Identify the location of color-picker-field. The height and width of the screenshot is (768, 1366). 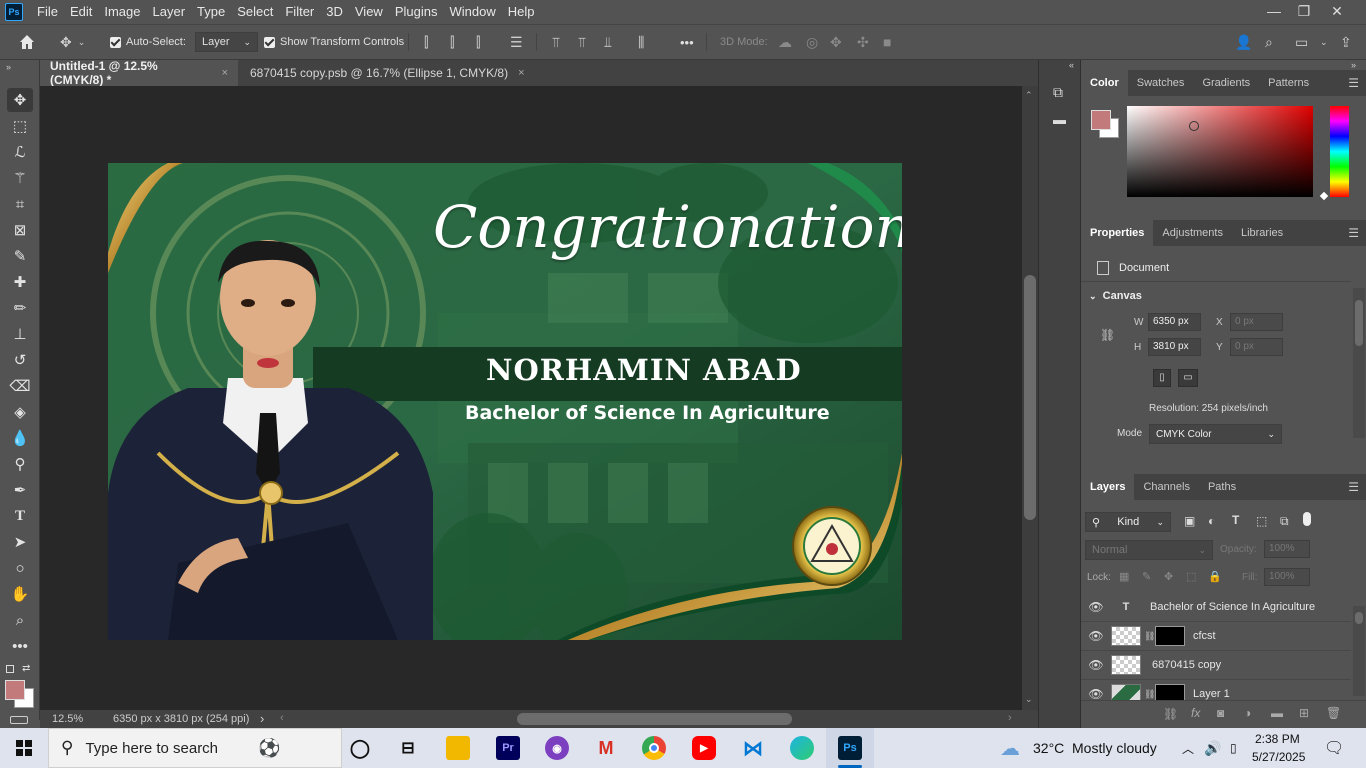
(1220, 151).